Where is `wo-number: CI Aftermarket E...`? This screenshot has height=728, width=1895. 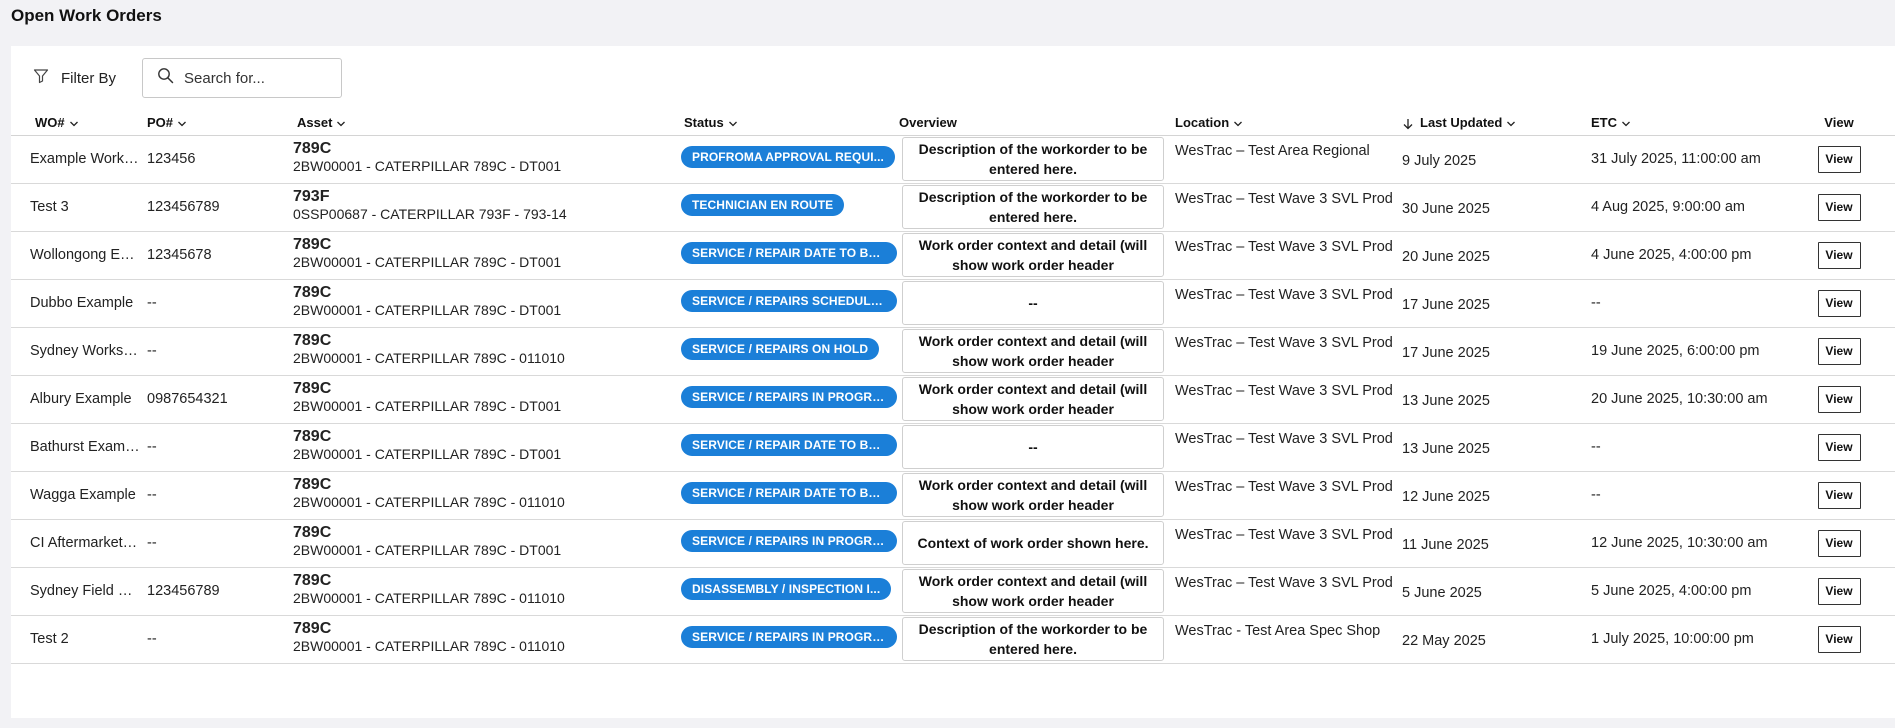
wo-number: CI Aftermarket E... is located at coordinates (79, 543).